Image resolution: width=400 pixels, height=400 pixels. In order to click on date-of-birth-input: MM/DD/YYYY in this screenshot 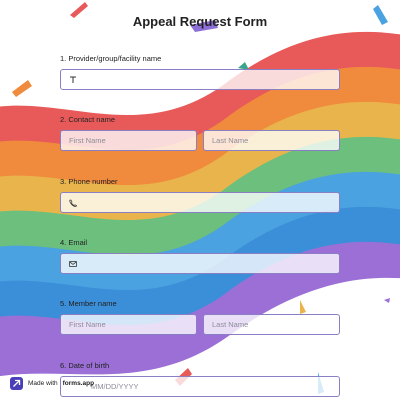, I will do `click(200, 386)`.